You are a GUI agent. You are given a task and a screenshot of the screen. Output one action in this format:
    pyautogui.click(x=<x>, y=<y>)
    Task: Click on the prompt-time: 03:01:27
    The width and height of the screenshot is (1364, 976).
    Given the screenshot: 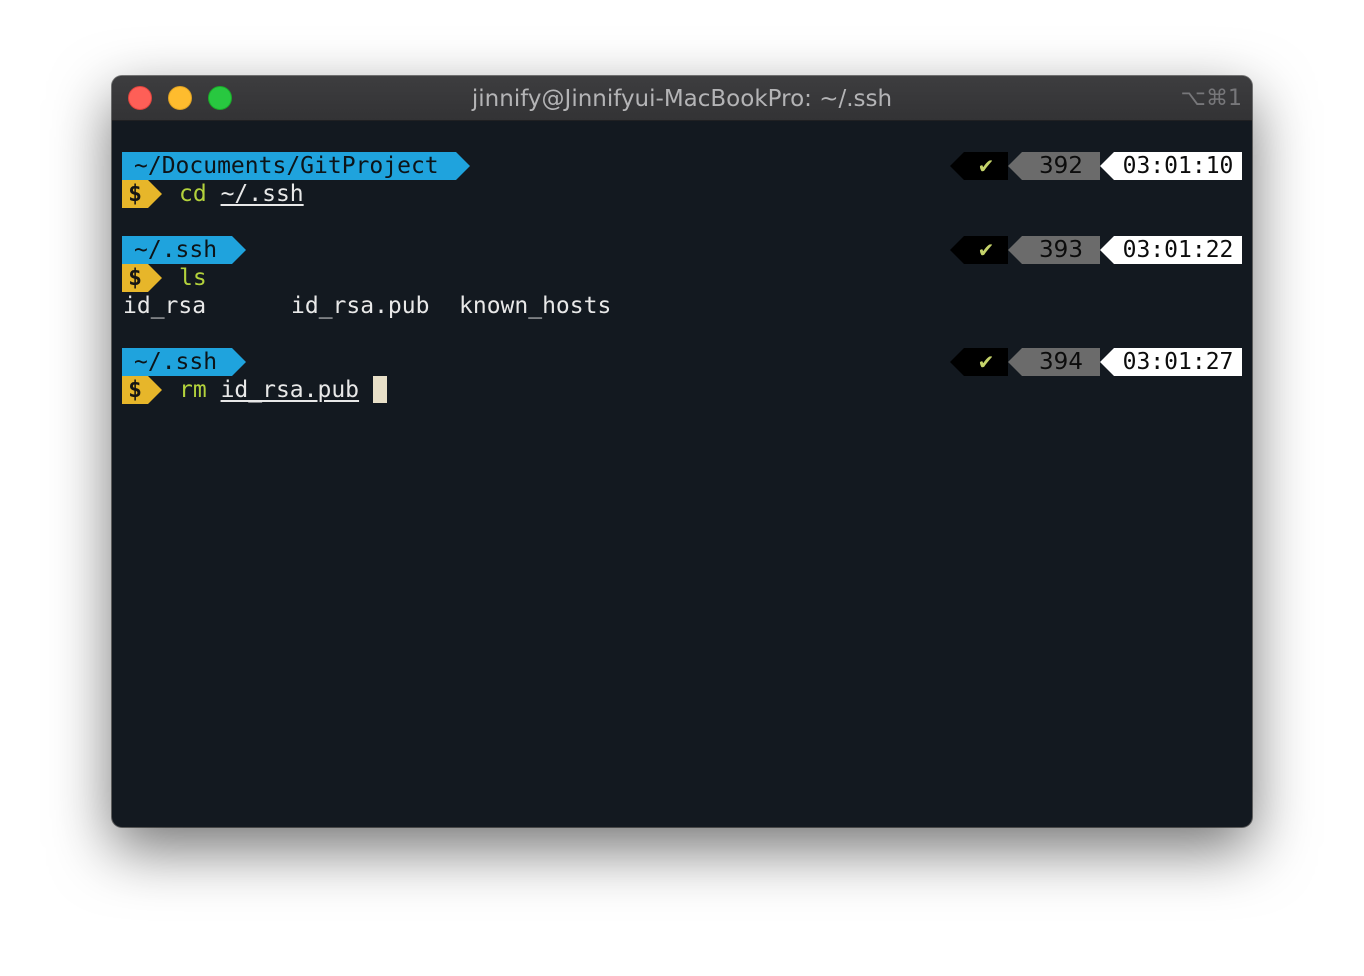 What is the action you would take?
    pyautogui.click(x=1171, y=362)
    